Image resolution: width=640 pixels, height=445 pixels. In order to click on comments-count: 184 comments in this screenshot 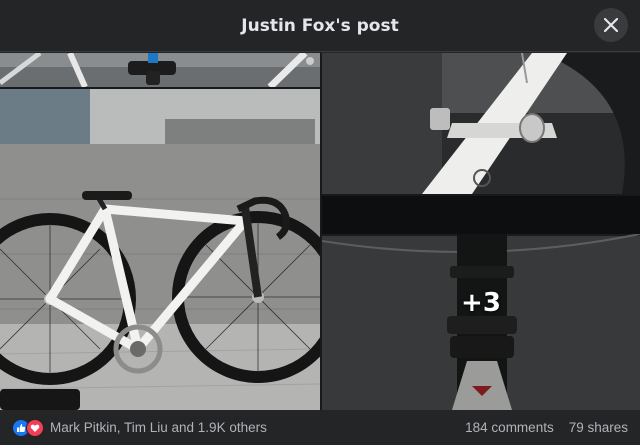, I will do `click(509, 427)`.